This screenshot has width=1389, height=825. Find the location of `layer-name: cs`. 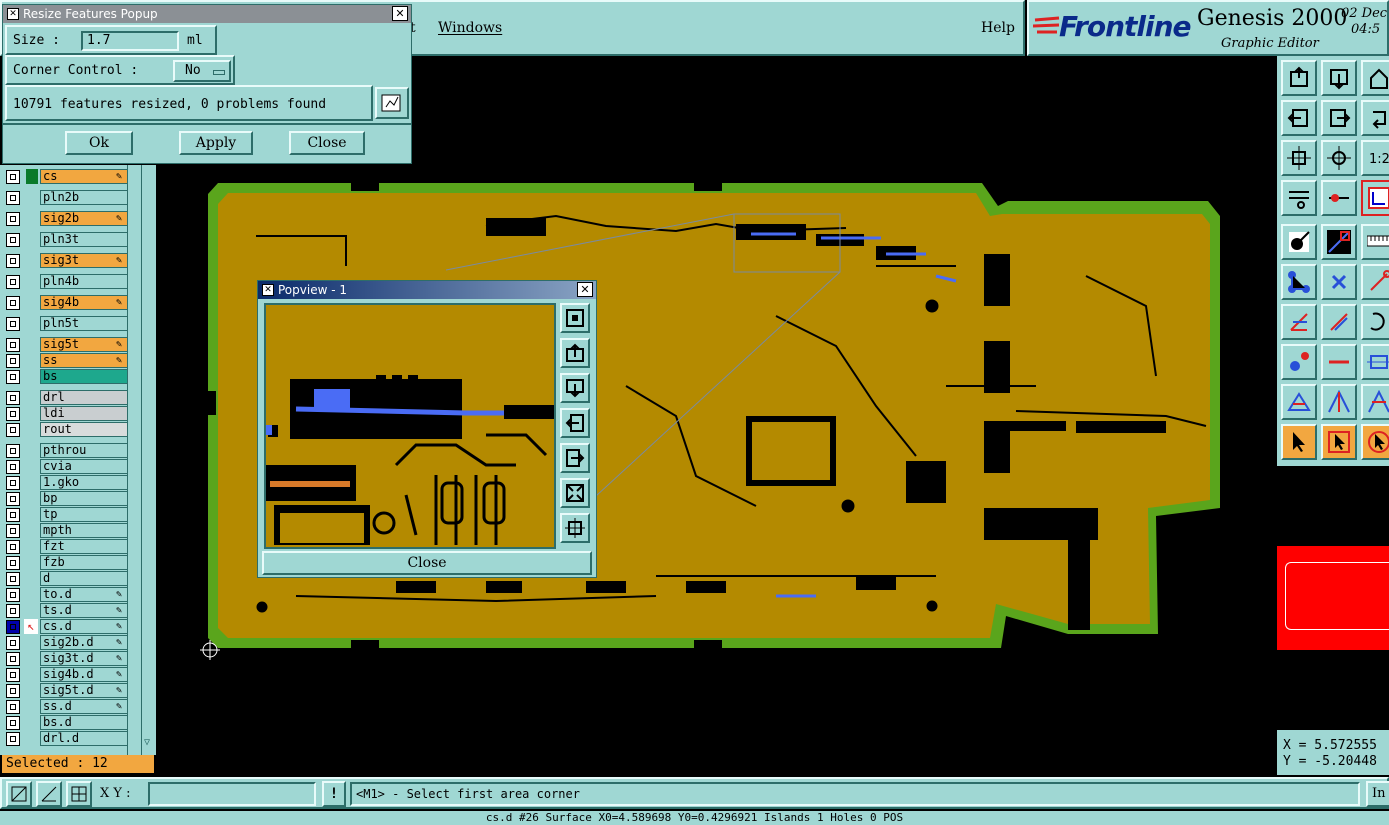

layer-name: cs is located at coordinates (84, 176).